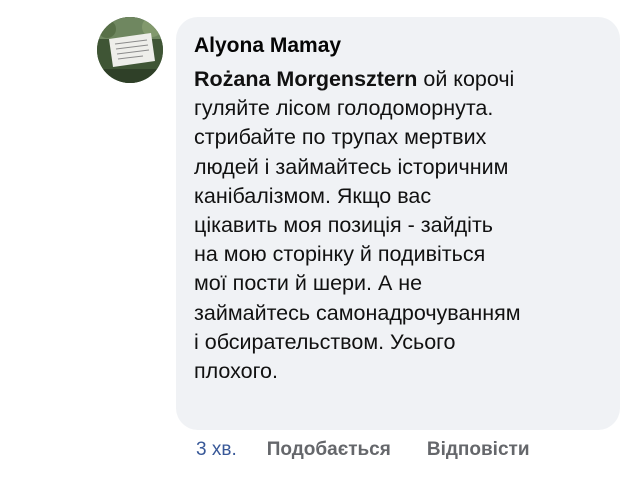 Image resolution: width=640 pixels, height=485 pixels. I want to click on comment-actions: 3 хв. Подобається Відповісти, so click(363, 450).